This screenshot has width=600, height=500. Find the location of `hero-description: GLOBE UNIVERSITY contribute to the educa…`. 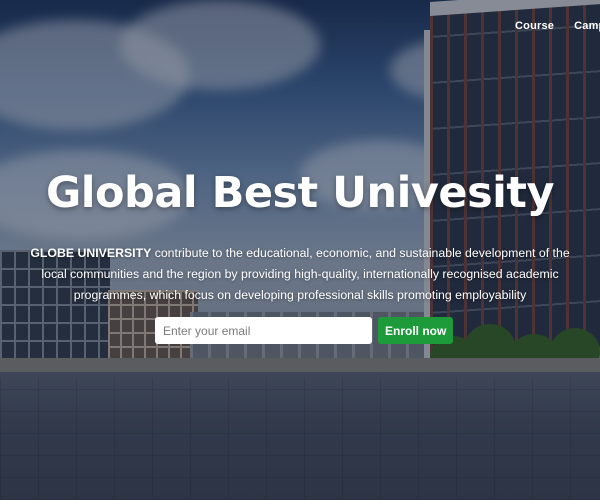

hero-description: GLOBE UNIVERSITY contribute to the educa… is located at coordinates (300, 274).